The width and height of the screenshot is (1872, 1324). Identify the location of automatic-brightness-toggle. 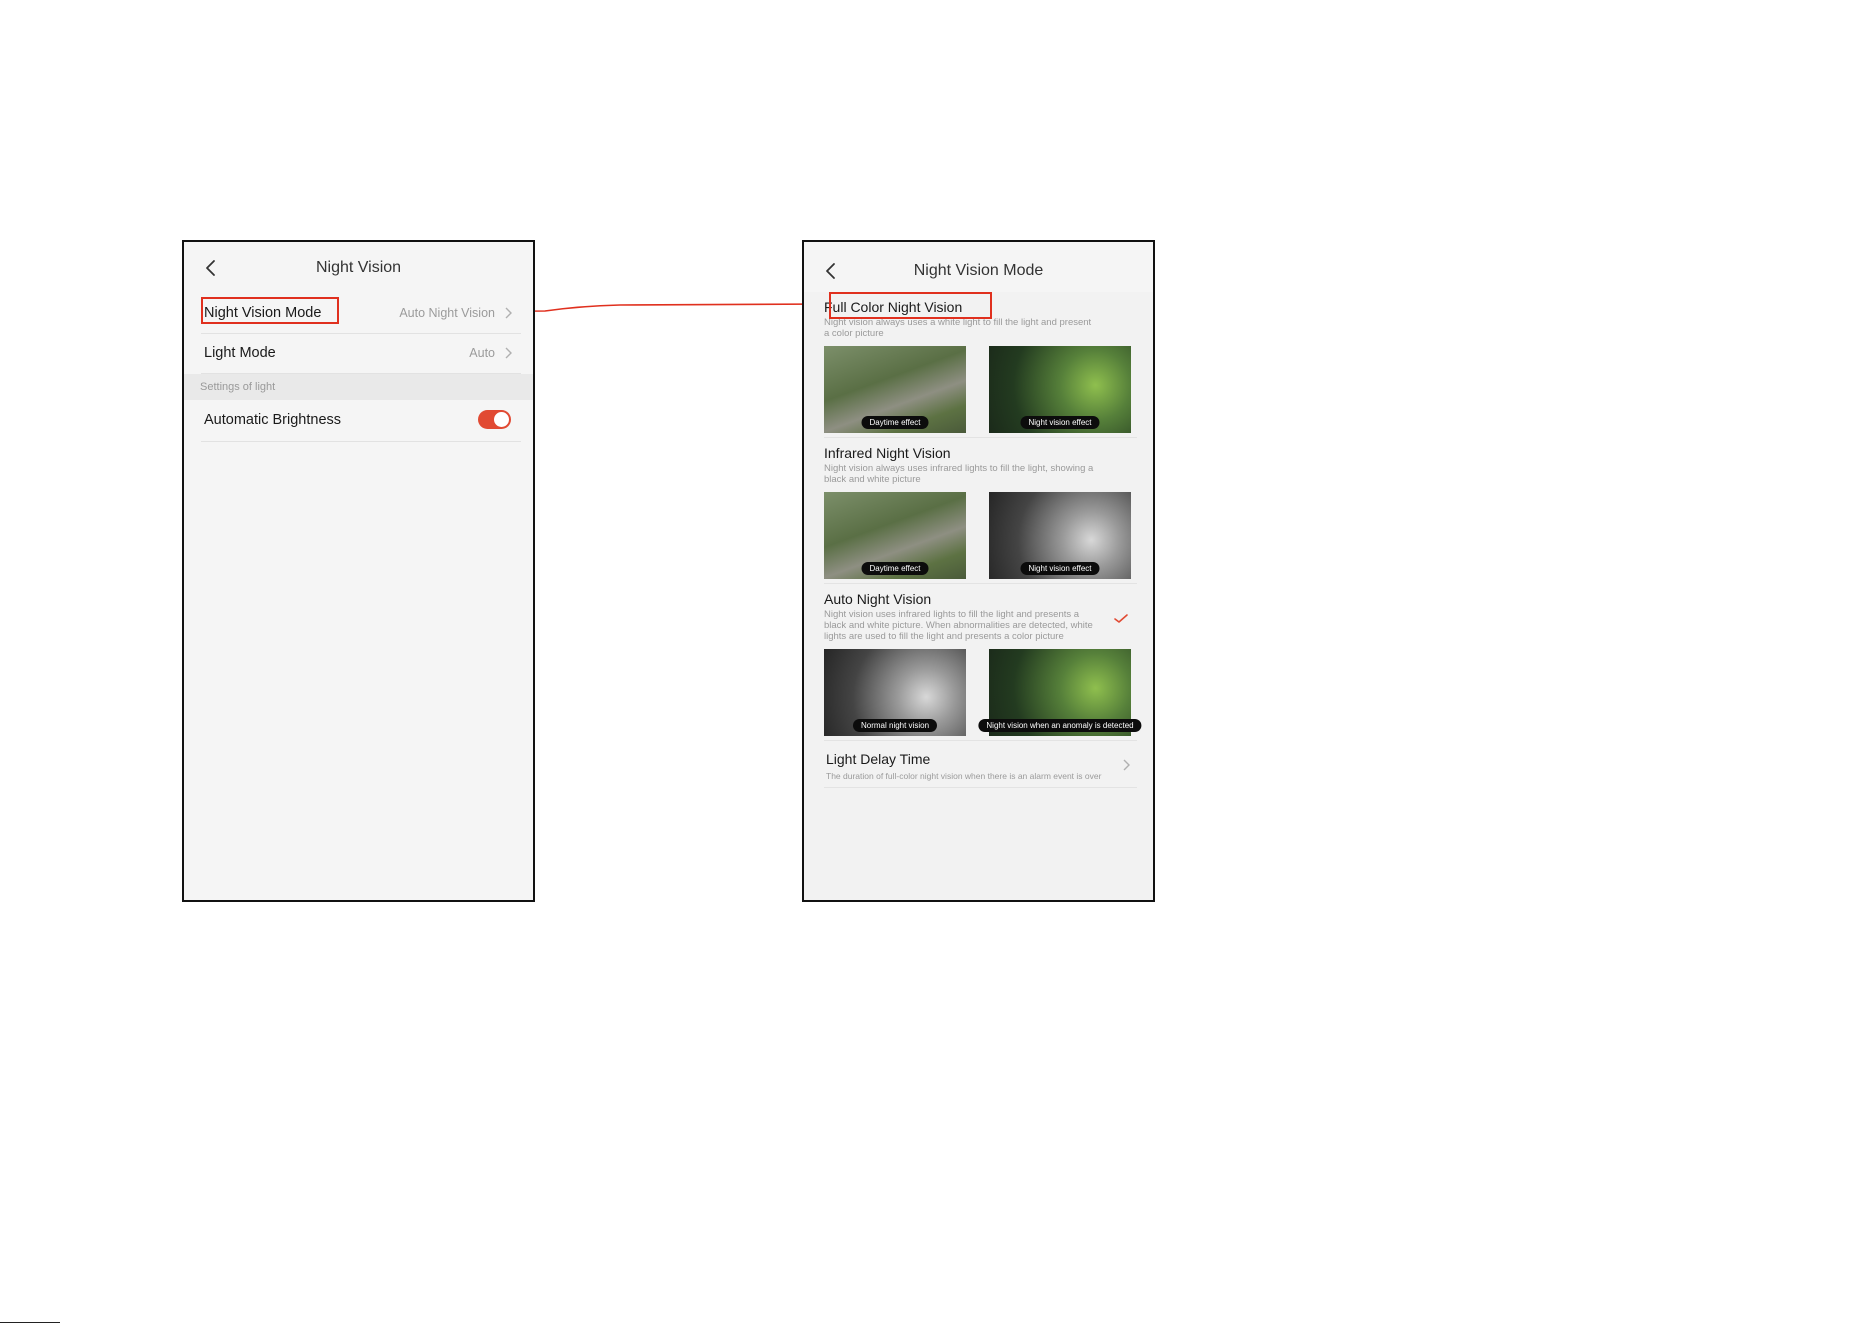
(494, 419).